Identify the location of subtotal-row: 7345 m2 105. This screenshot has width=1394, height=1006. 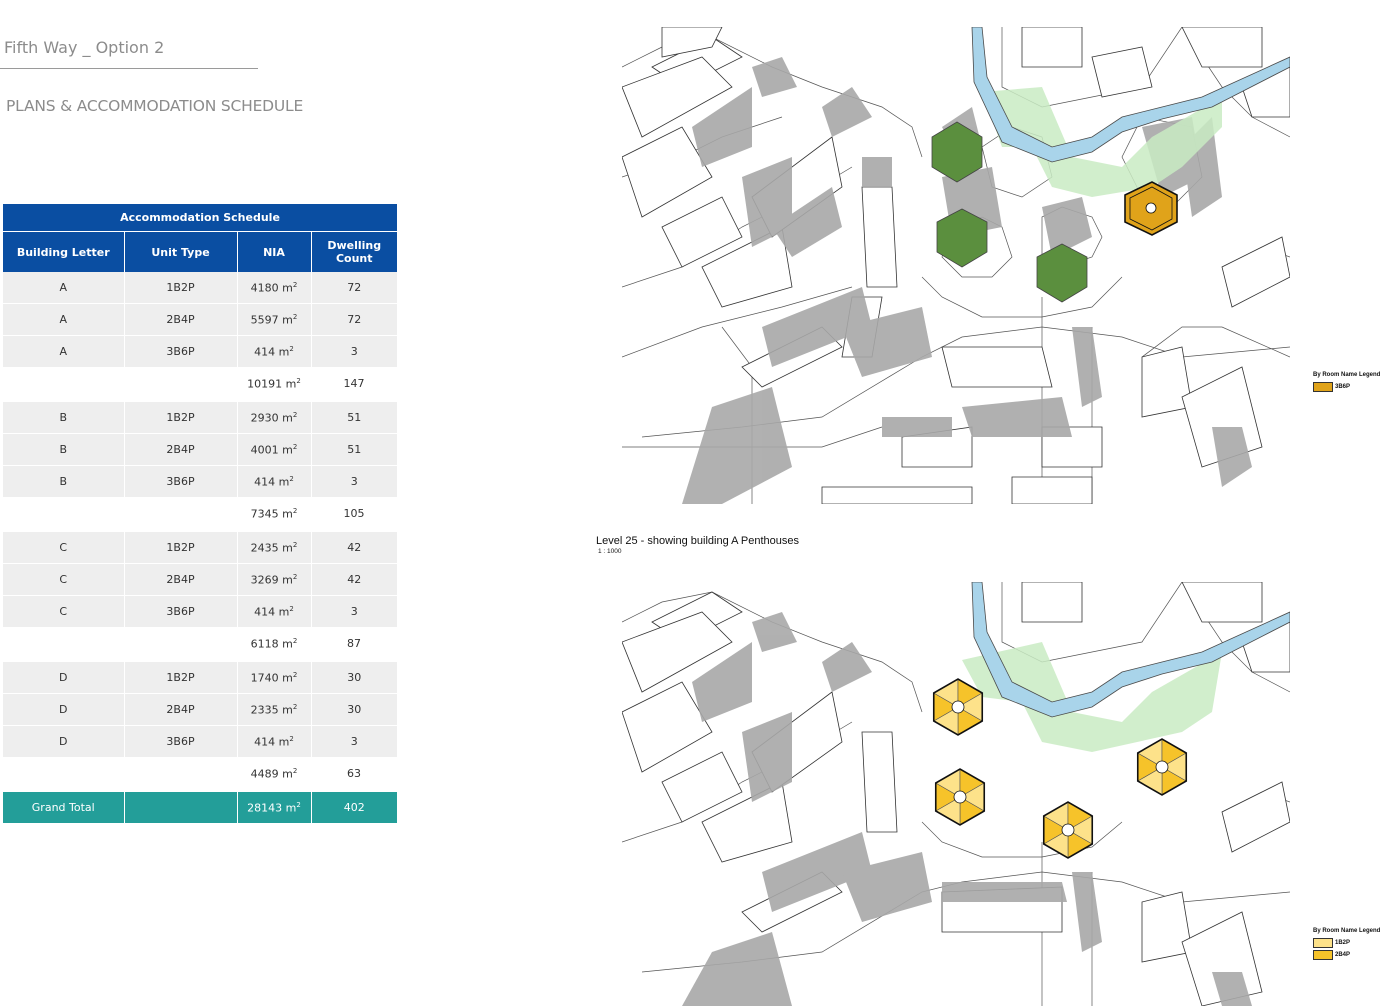
(200, 513).